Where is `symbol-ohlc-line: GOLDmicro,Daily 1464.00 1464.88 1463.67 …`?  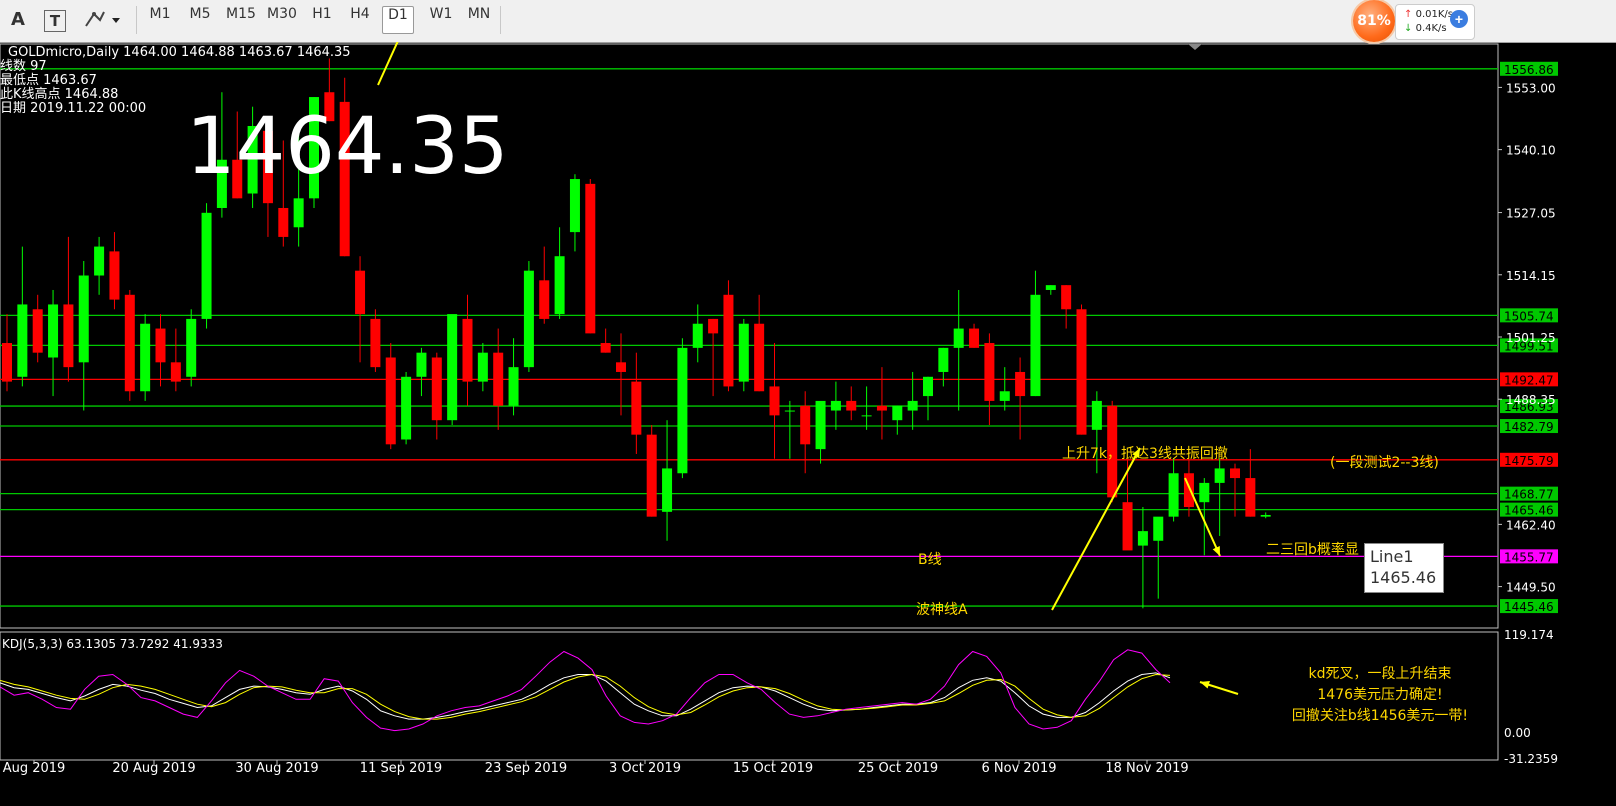
symbol-ohlc-line: GOLDmicro,Daily 1464.00 1464.88 1463.67 … is located at coordinates (179, 52).